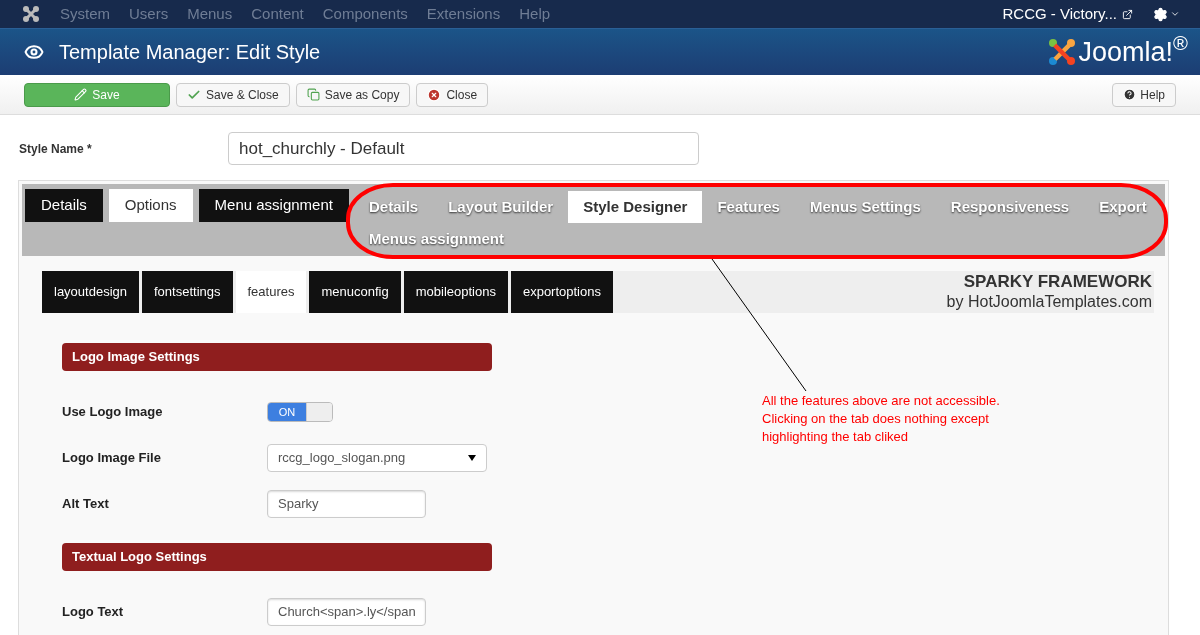 The height and width of the screenshot is (635, 1200). I want to click on help-button: Help, so click(1144, 94).